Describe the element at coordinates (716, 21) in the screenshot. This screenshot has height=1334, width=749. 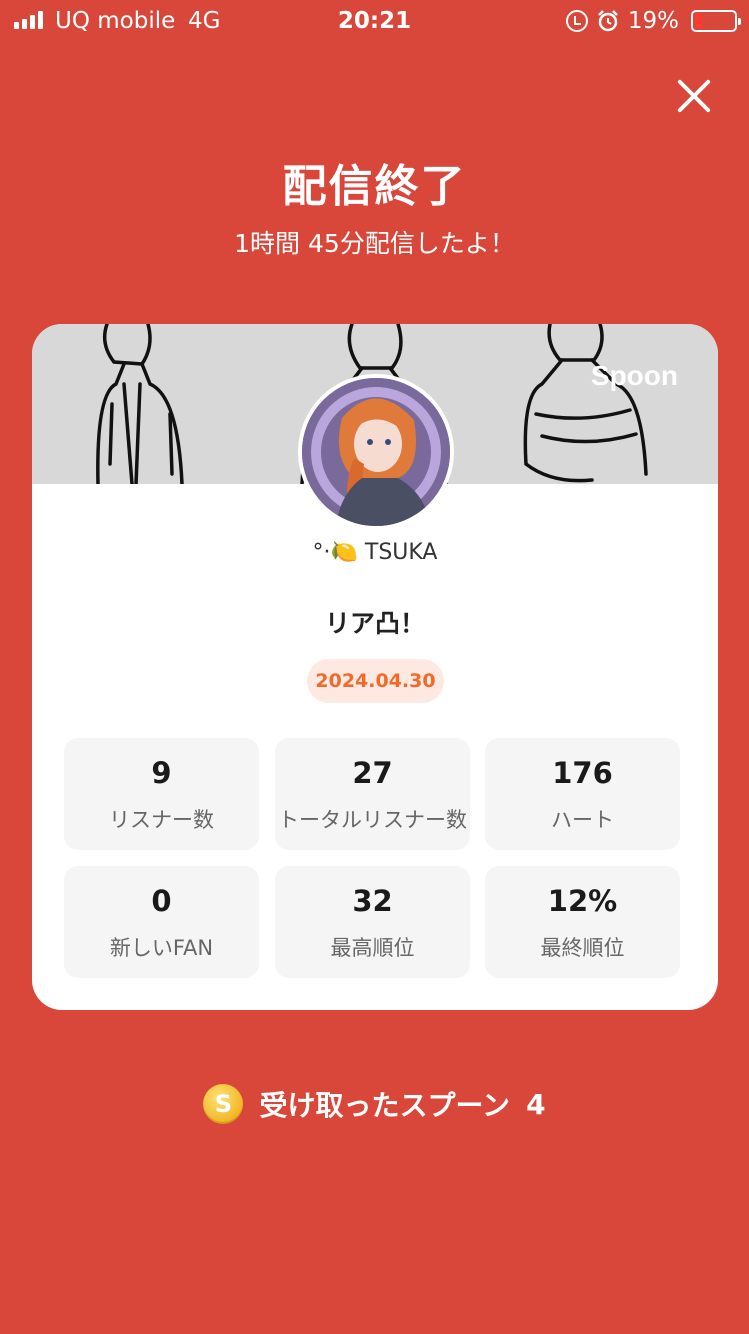
I see `battery-icon` at that location.